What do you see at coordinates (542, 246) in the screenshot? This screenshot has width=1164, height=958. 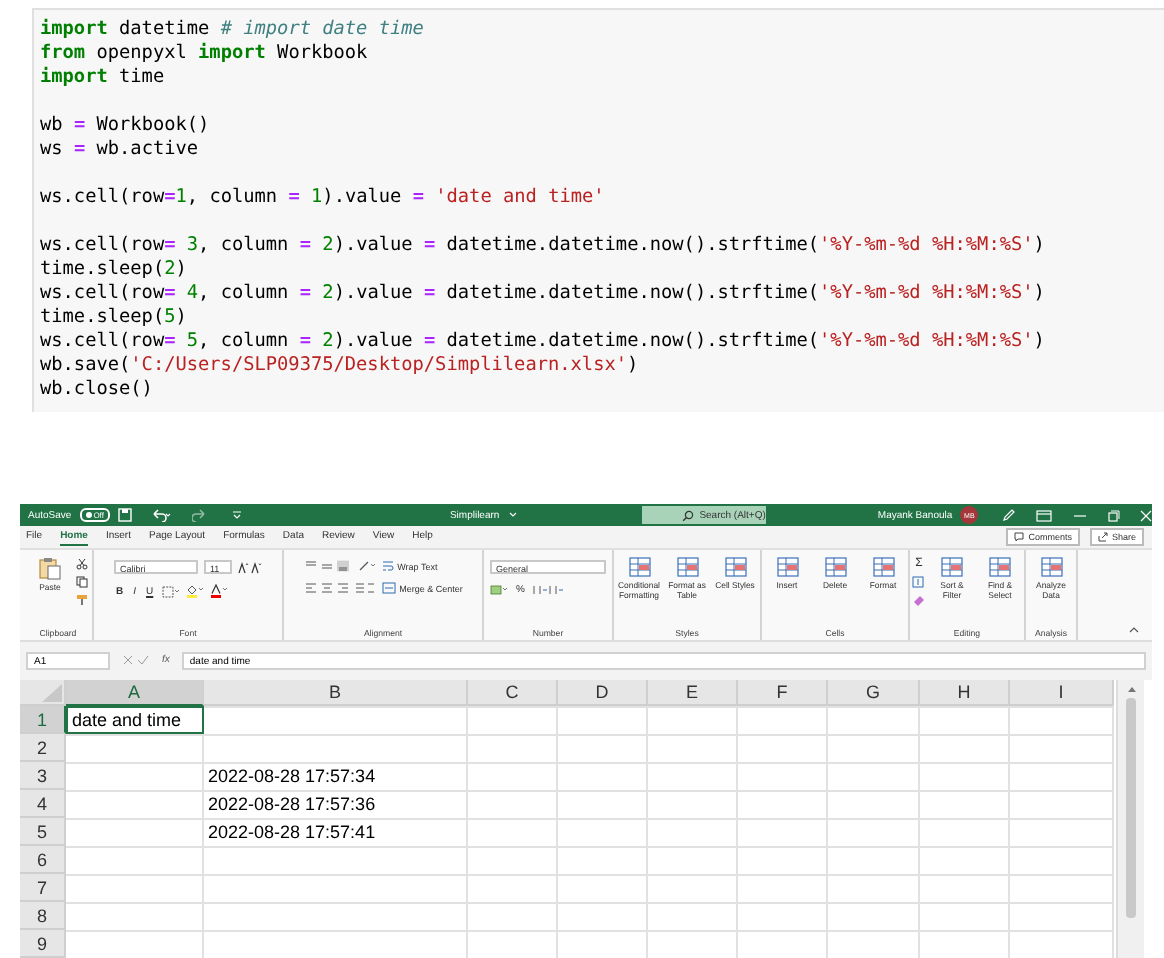 I see `code-line: ws.cell(row= 3, column = 2).value = datetime.datetime.now().strftime('%Y-%m-%d %H:%M:%S')` at bounding box center [542, 246].